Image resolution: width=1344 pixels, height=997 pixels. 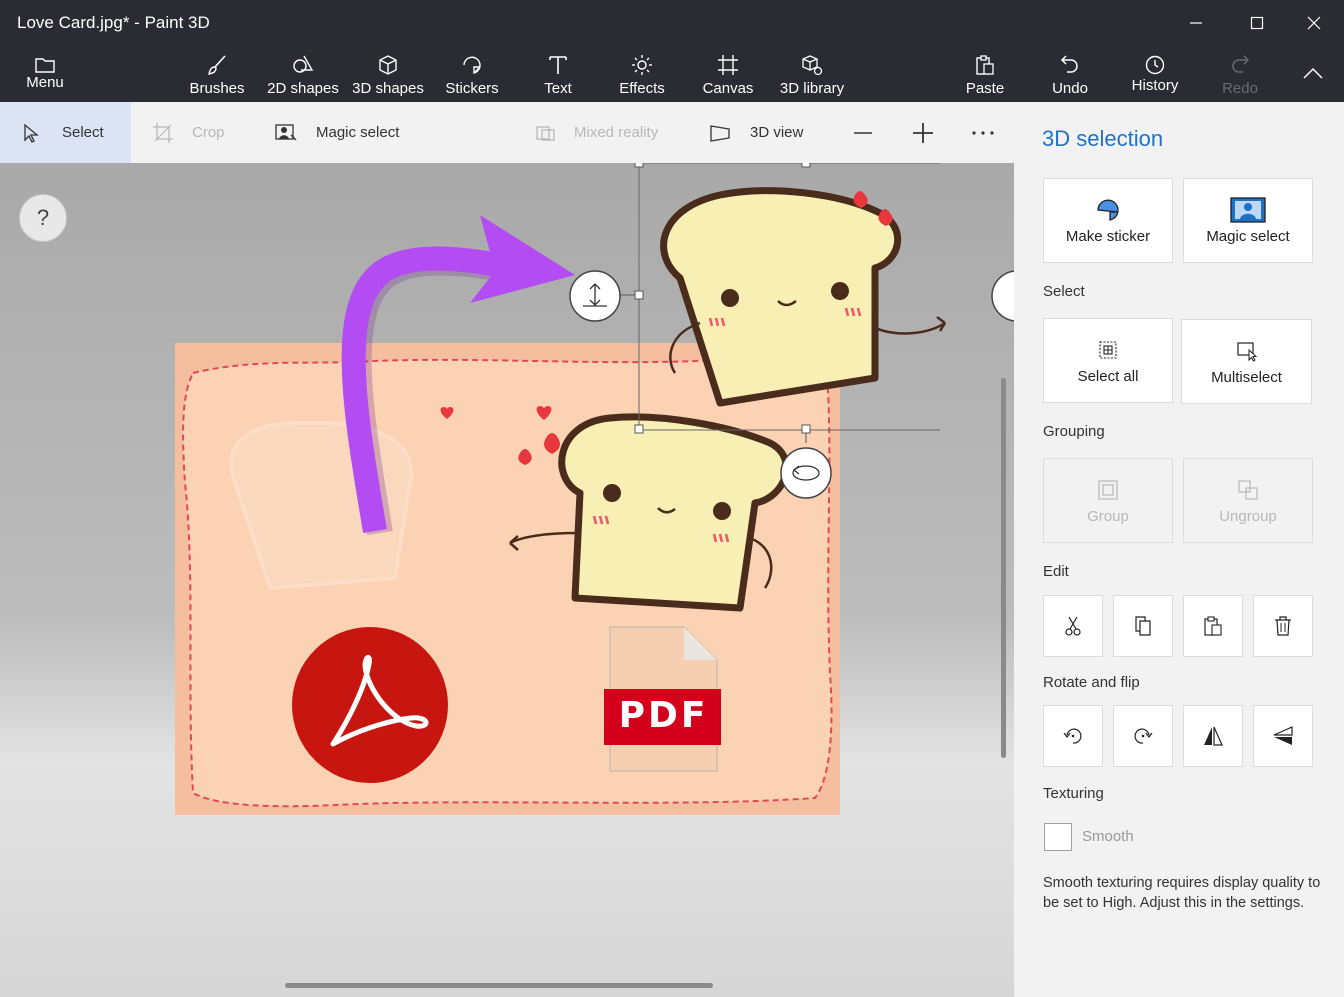 I want to click on cube-icon, so click(x=388, y=65).